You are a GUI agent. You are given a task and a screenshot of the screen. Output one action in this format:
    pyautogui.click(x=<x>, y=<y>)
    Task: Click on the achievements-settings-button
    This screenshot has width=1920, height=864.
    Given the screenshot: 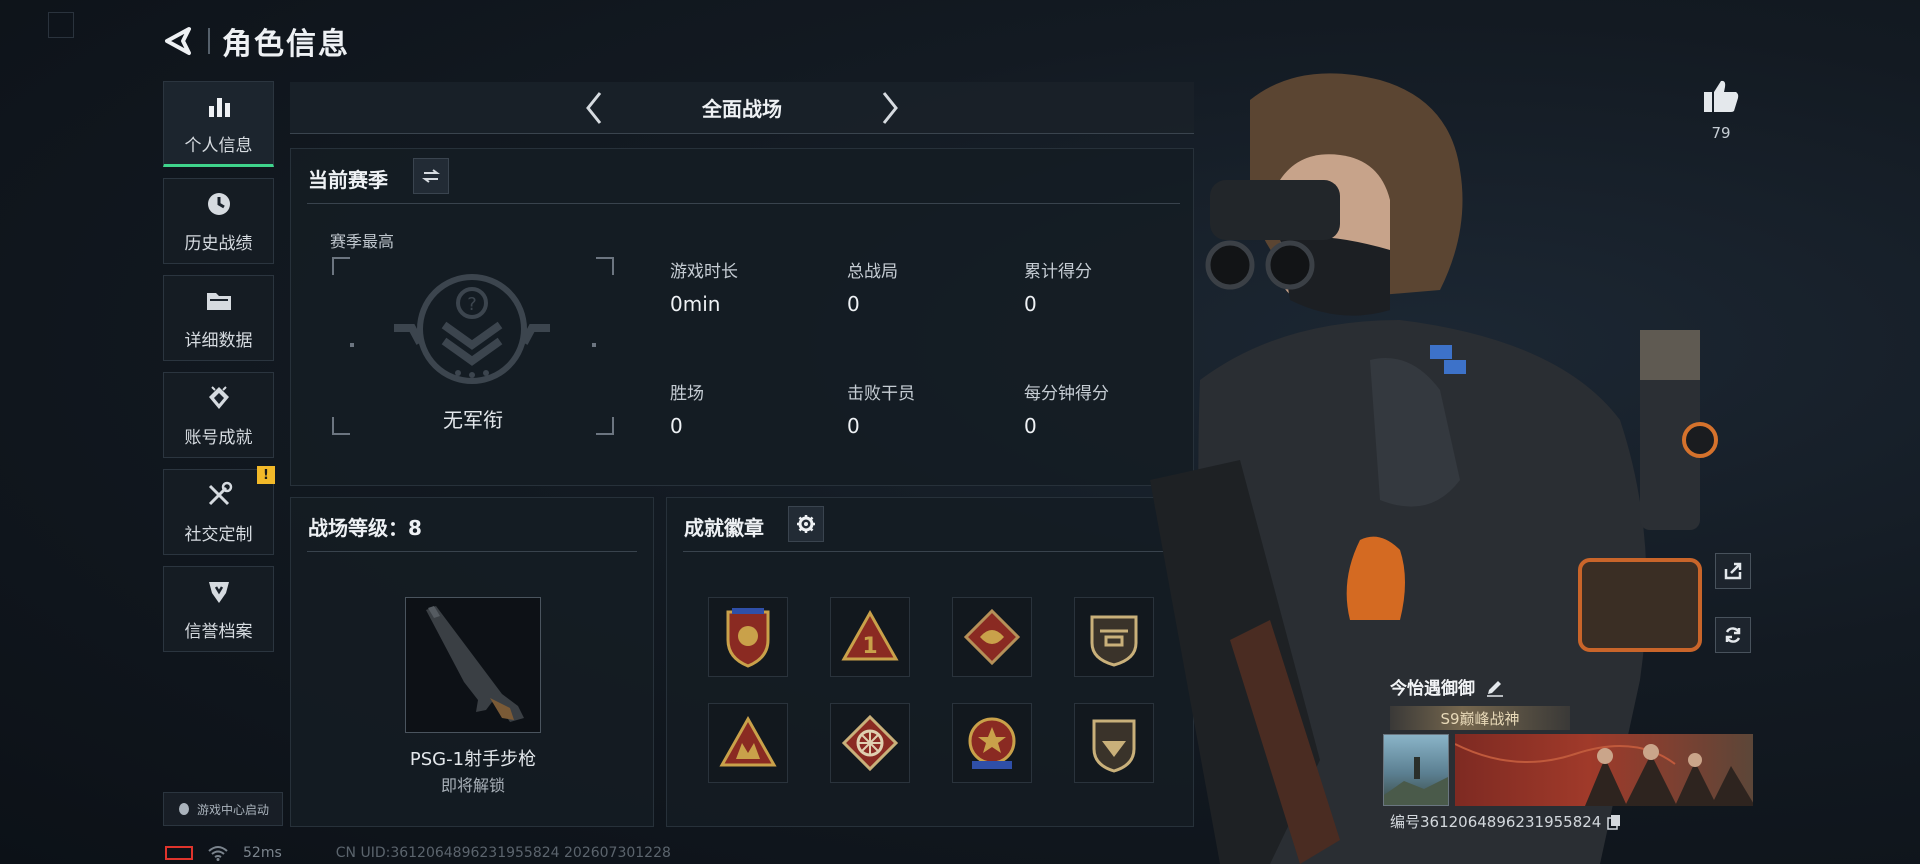 What is the action you would take?
    pyautogui.click(x=806, y=524)
    